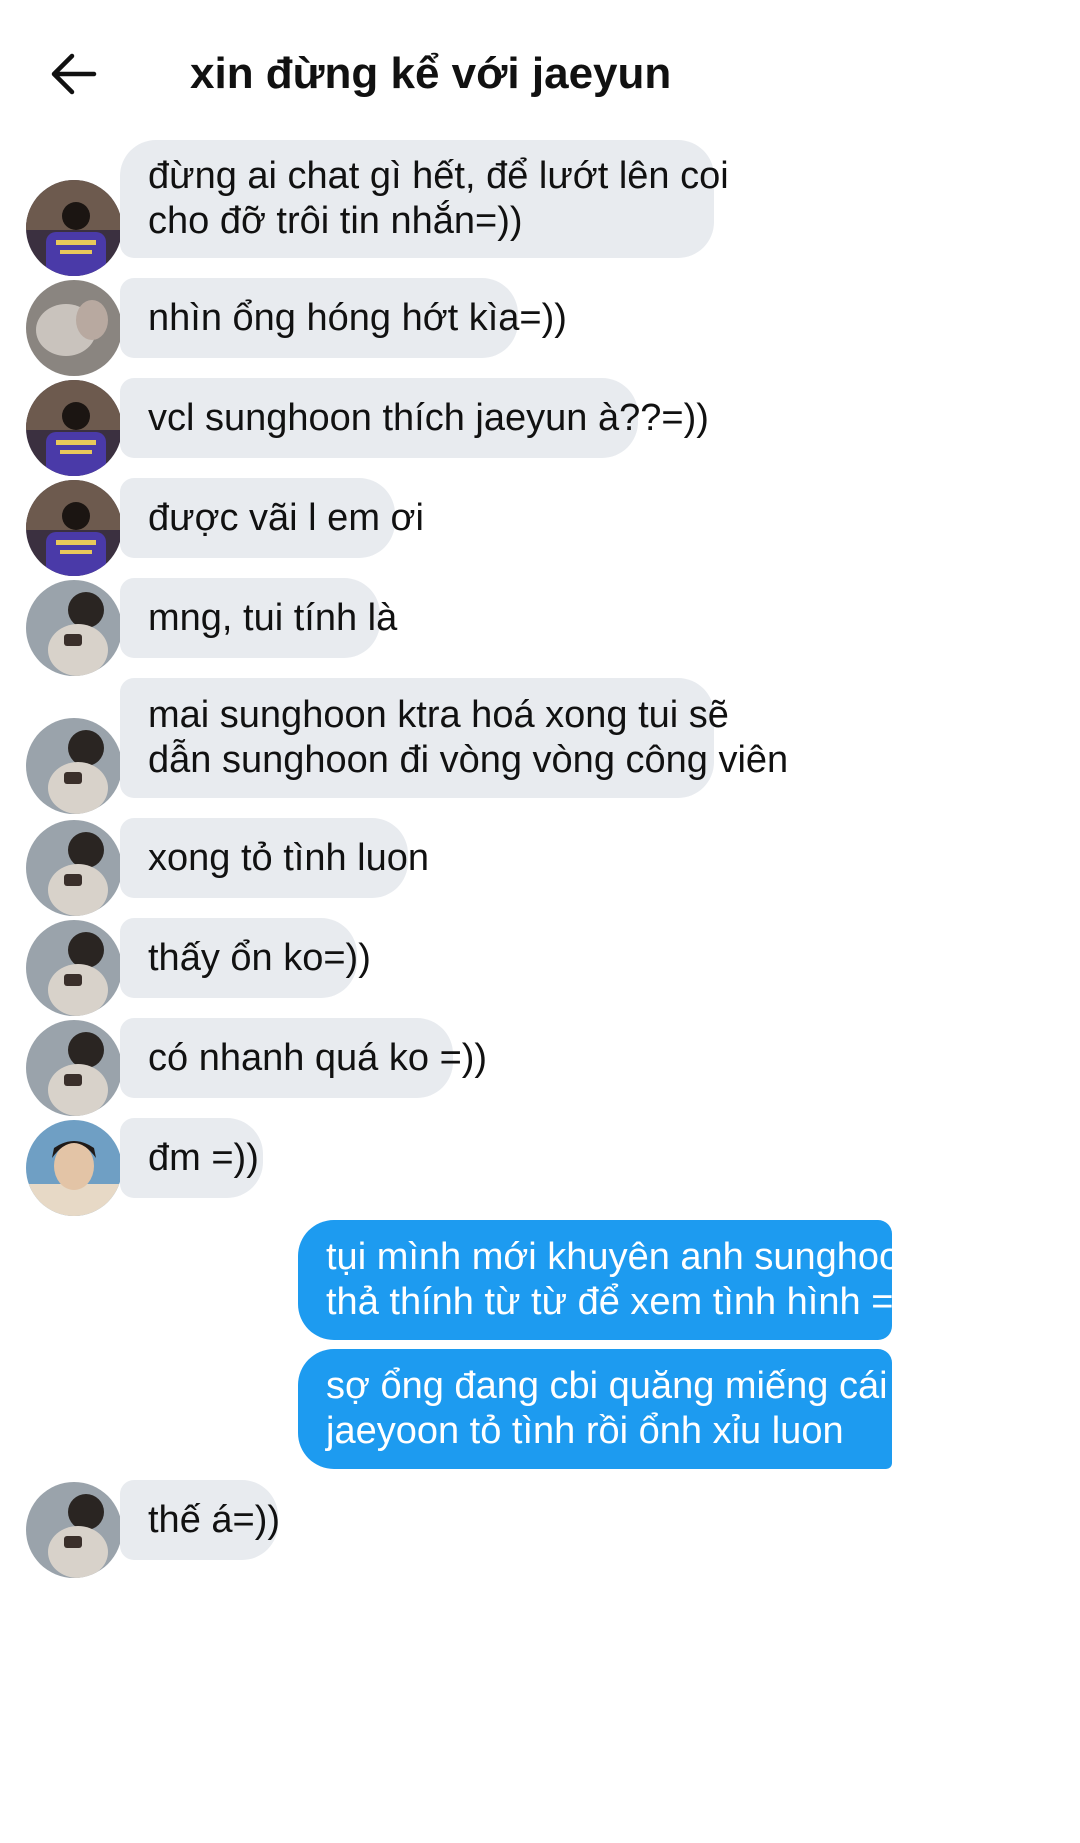 The width and height of the screenshot is (1080, 1843). What do you see at coordinates (624, 1257) in the screenshot?
I see `message-text: tụi mình mới khuyên anh sunghoon` at bounding box center [624, 1257].